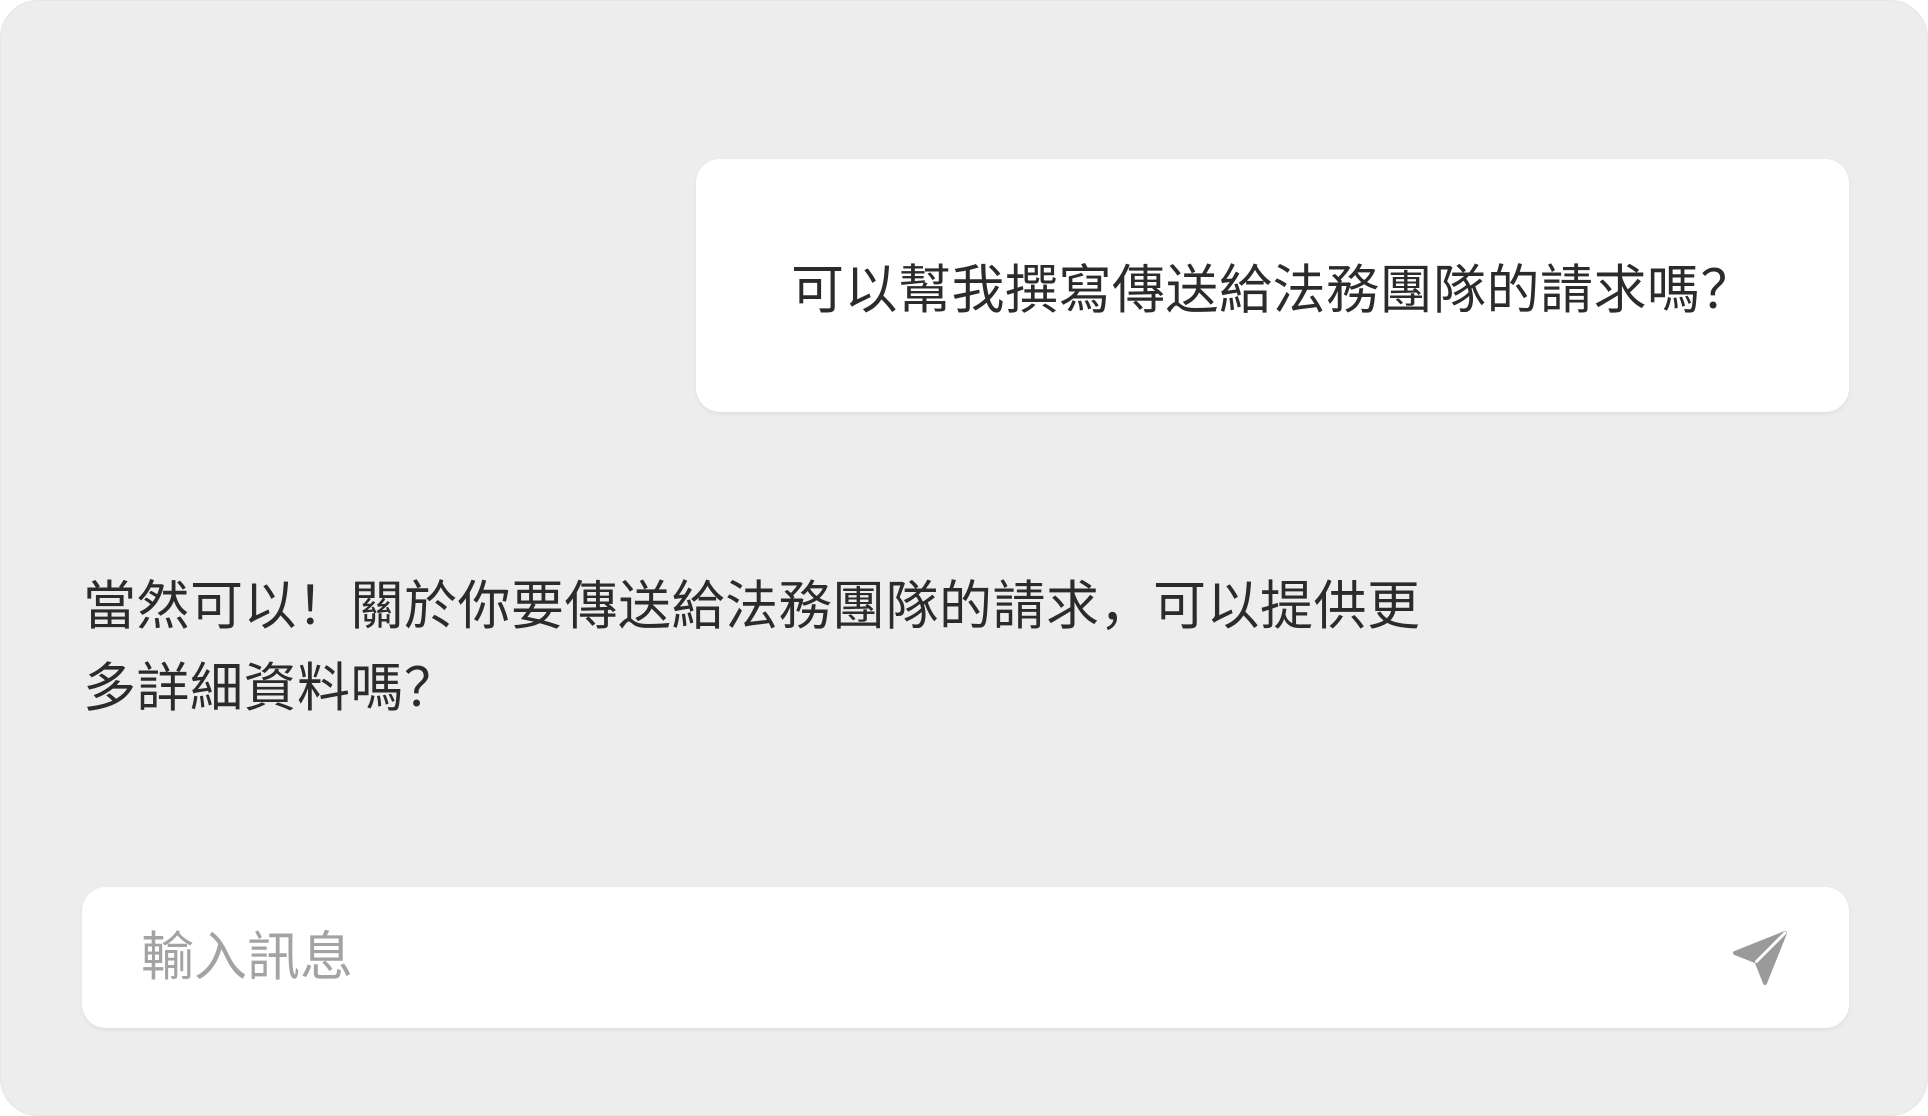 The width and height of the screenshot is (1928, 1116). What do you see at coordinates (752, 606) in the screenshot?
I see `assistant-message-line-1: 當然可以！關於你要傳送給法務團隊的請求，可以提供更` at bounding box center [752, 606].